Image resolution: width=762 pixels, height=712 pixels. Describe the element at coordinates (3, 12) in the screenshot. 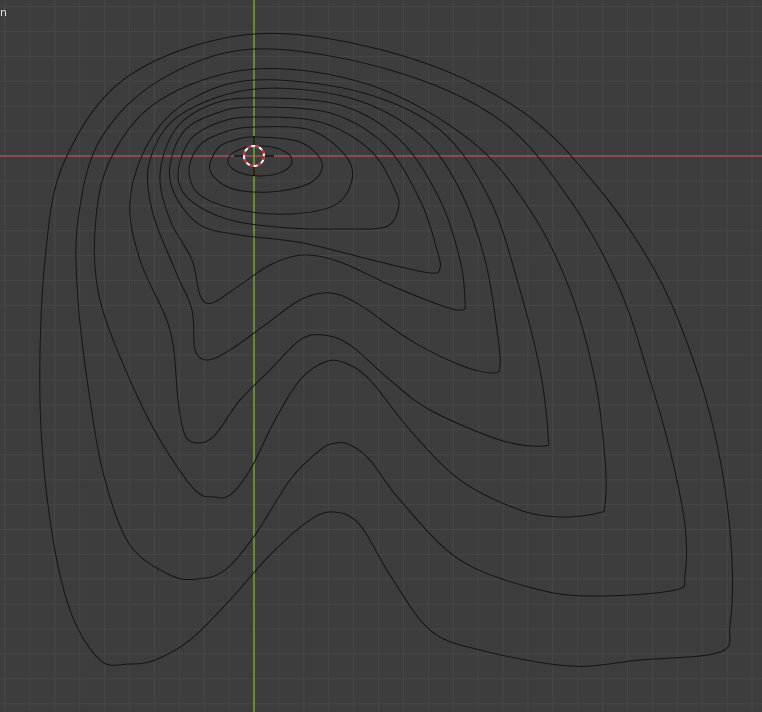

I see `viewport-corner-label: n` at that location.